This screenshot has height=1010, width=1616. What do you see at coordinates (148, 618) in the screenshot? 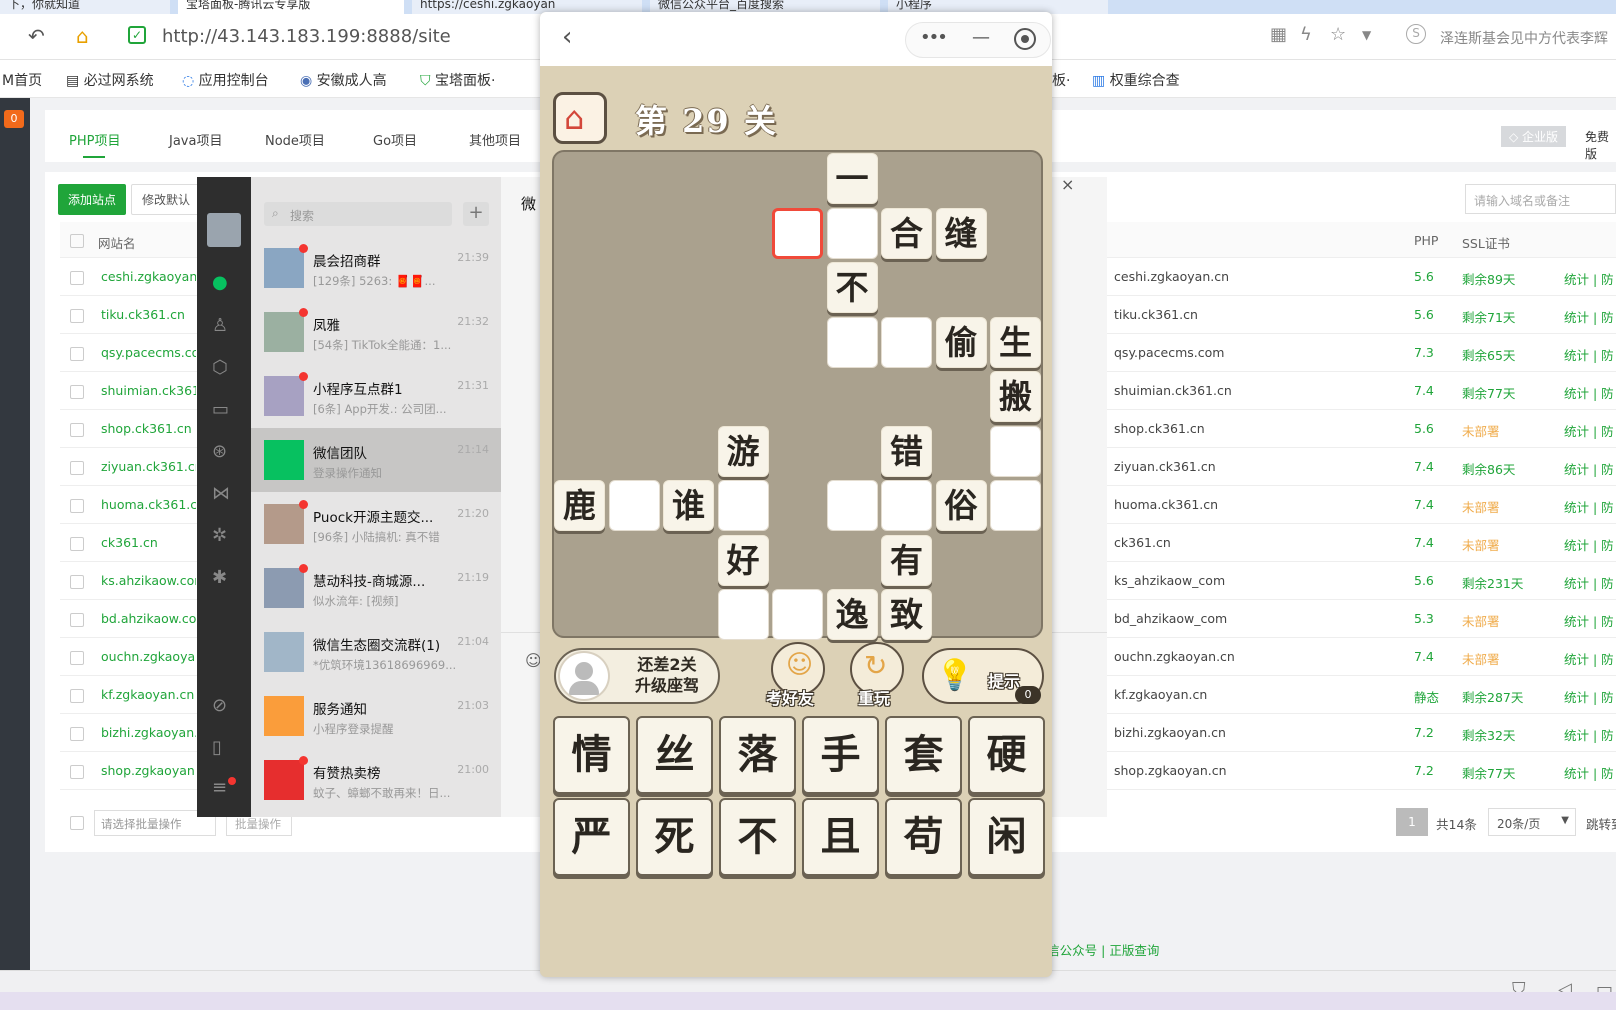
I see `site-name: bd.ahzikaow.com` at bounding box center [148, 618].